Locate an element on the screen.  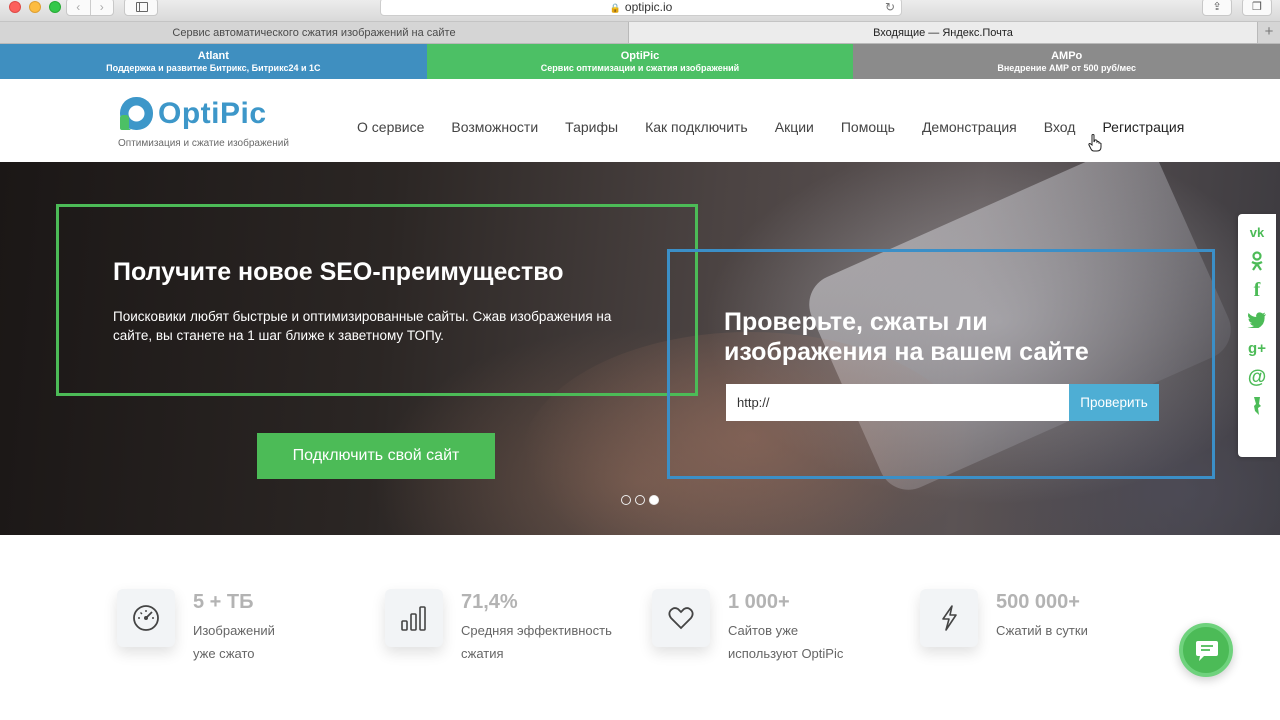
stat-value: 500 000+ is located at coordinates (1038, 602).